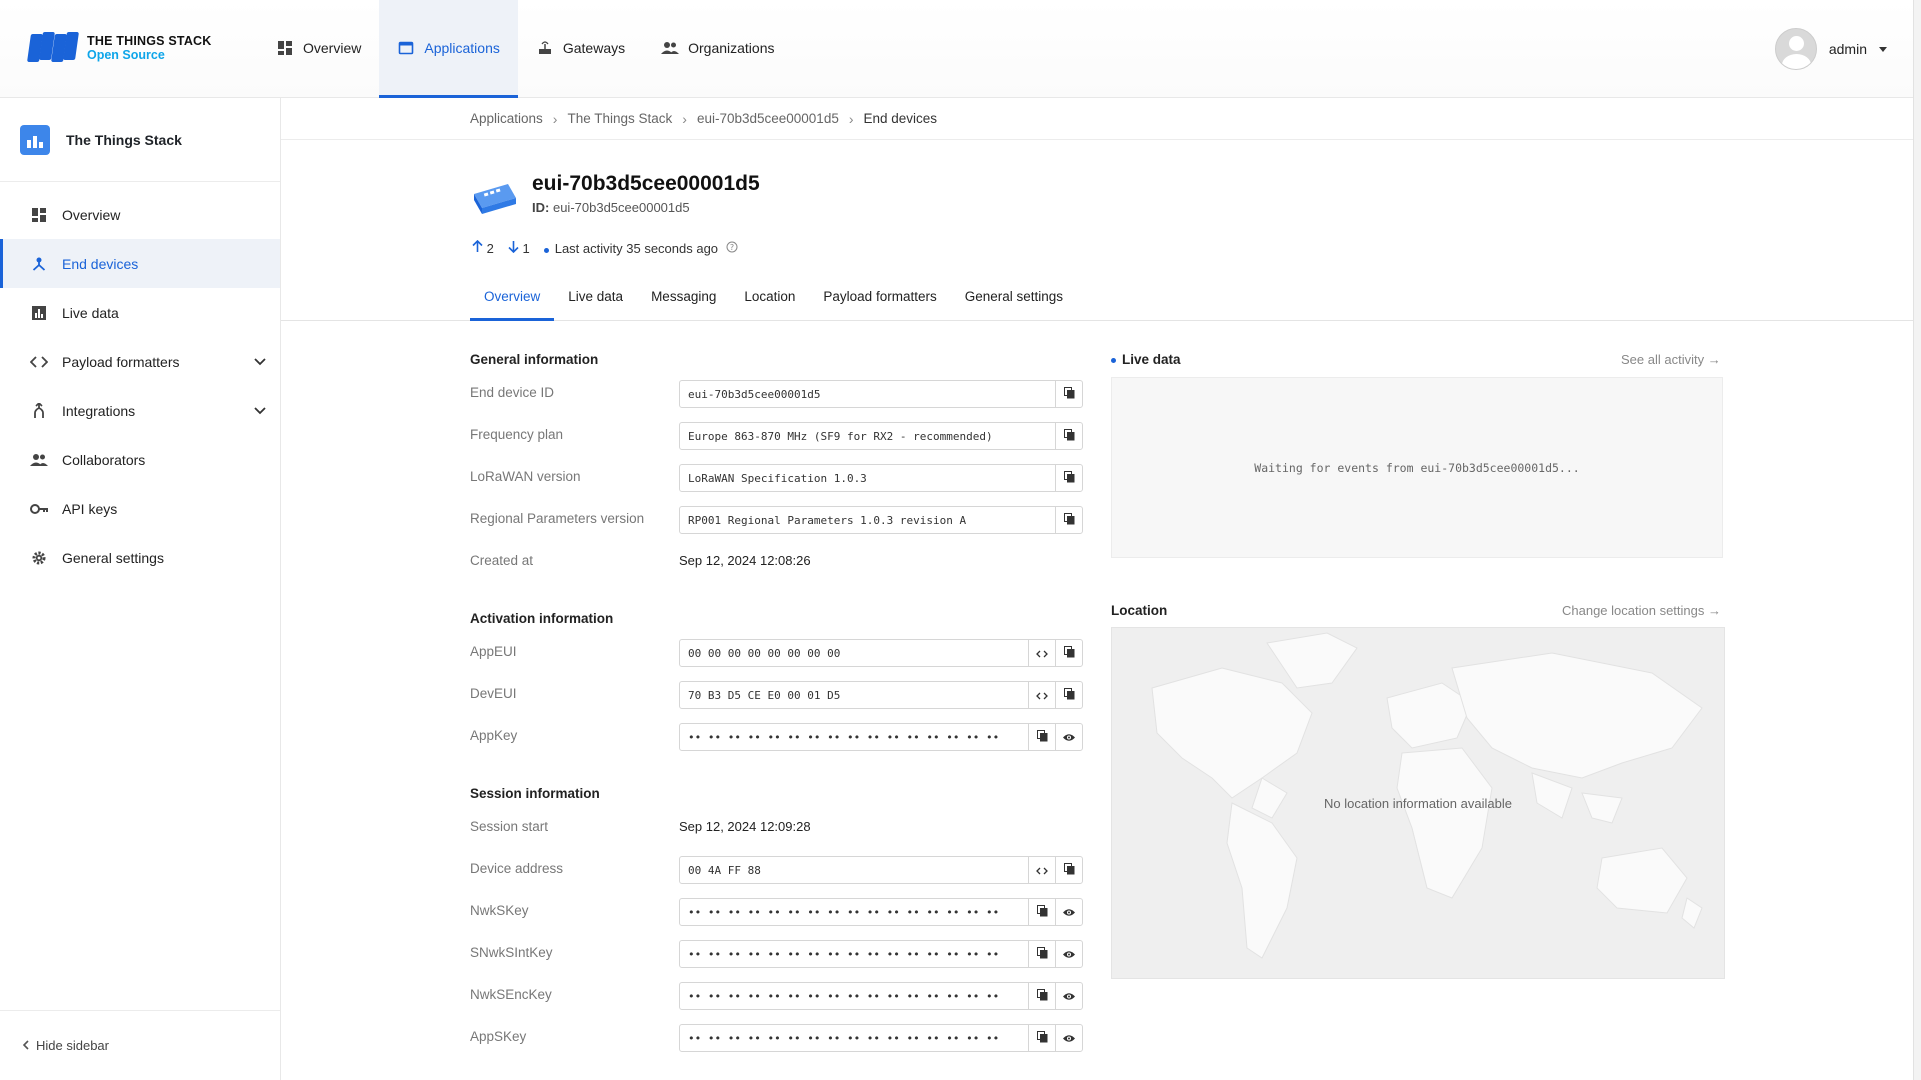  What do you see at coordinates (140, 361) in the screenshot?
I see `sidebar-item-payload-formatters: Payload formatters` at bounding box center [140, 361].